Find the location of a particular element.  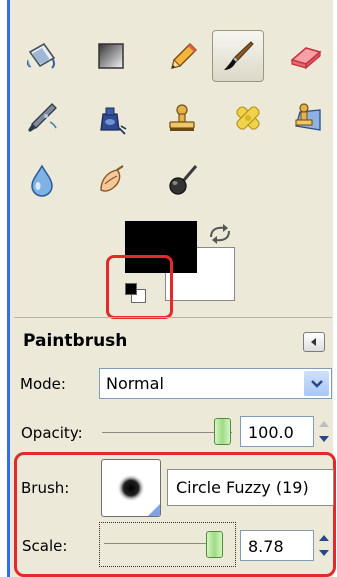

window-border is located at coordinates (8, 288).